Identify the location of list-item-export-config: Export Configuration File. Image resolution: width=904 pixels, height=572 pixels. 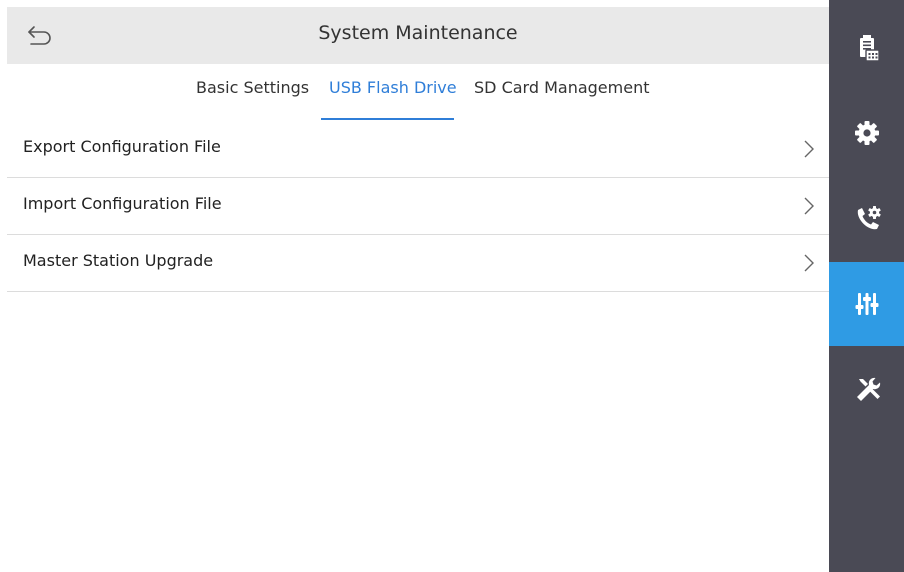
(418, 149).